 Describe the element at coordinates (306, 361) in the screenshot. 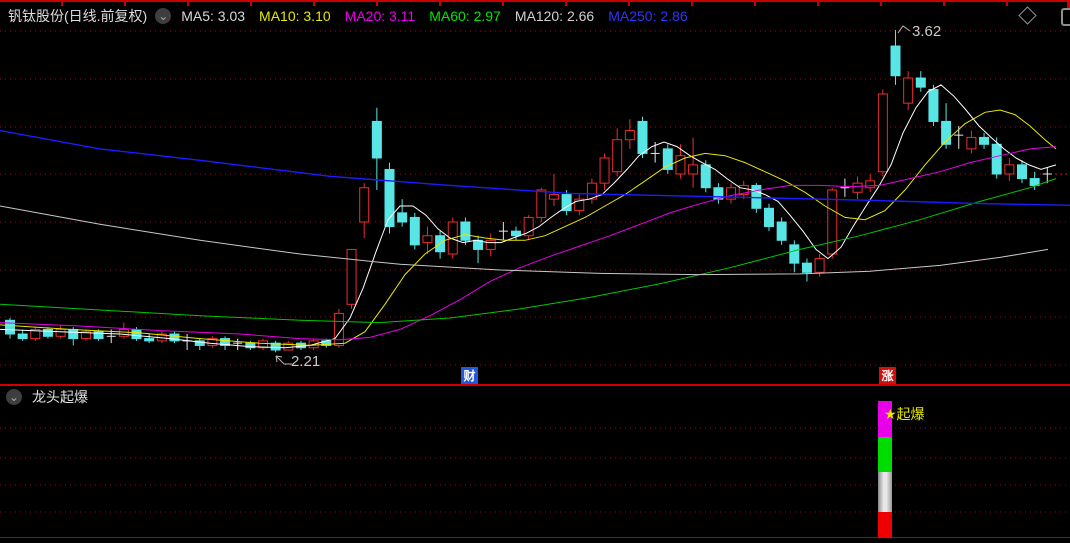

I see `low-price-annotation: 2.21` at that location.